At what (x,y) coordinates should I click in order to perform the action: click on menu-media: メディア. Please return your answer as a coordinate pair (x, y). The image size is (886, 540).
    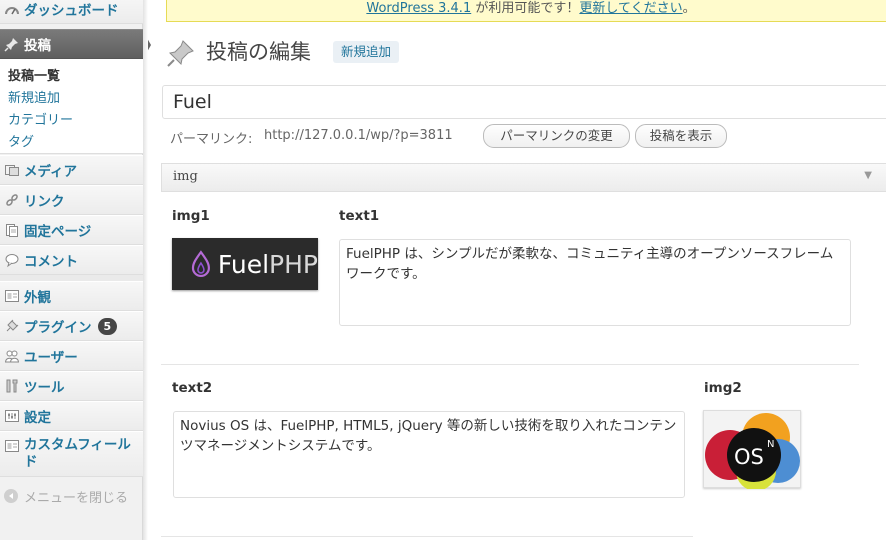
    Looking at the image, I should click on (71, 170).